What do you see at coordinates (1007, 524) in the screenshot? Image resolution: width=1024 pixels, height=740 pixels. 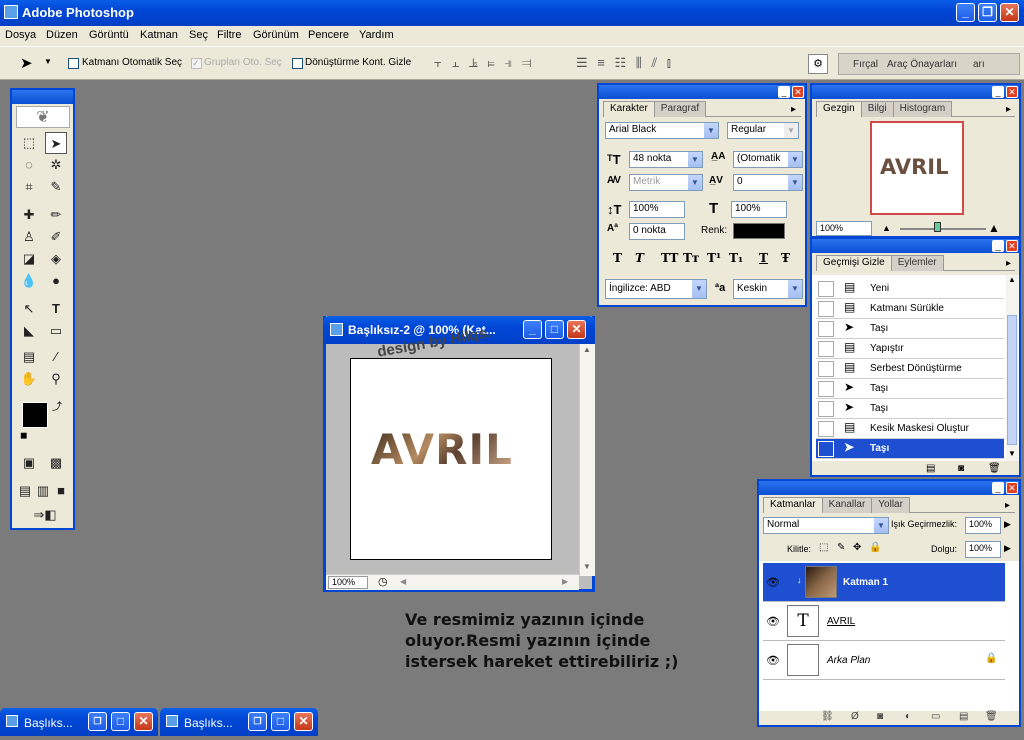 I see `opacity-arrow-icon: ▶` at bounding box center [1007, 524].